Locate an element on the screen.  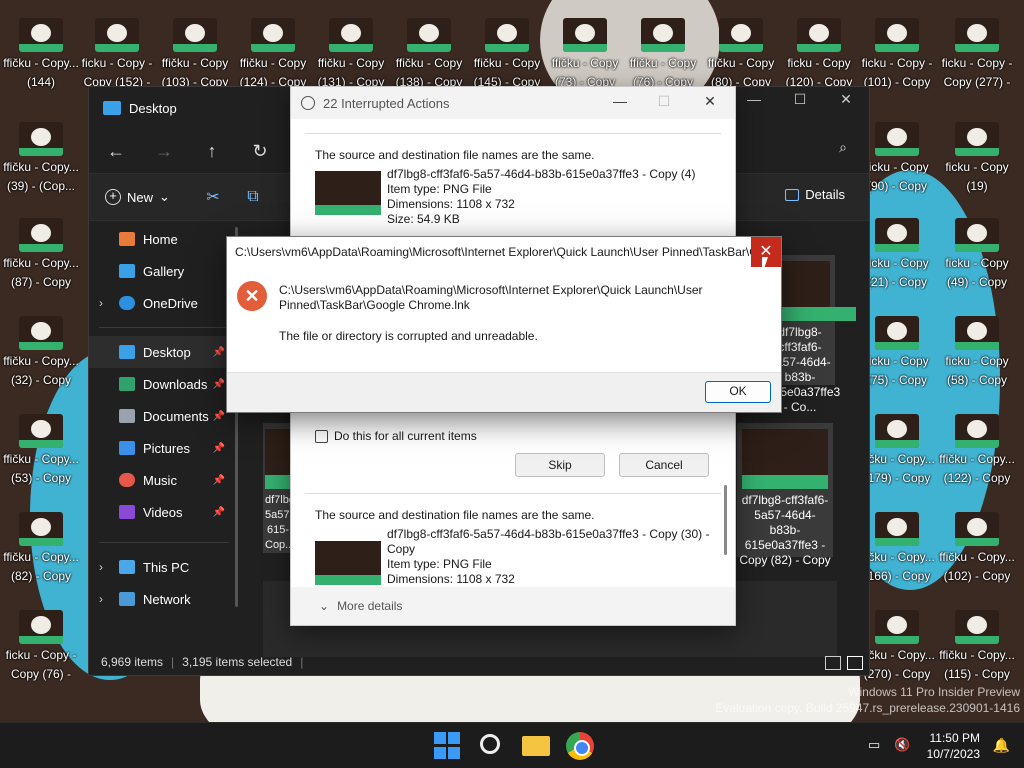
refresh-icon: ↻ is located at coordinates (260, 151).